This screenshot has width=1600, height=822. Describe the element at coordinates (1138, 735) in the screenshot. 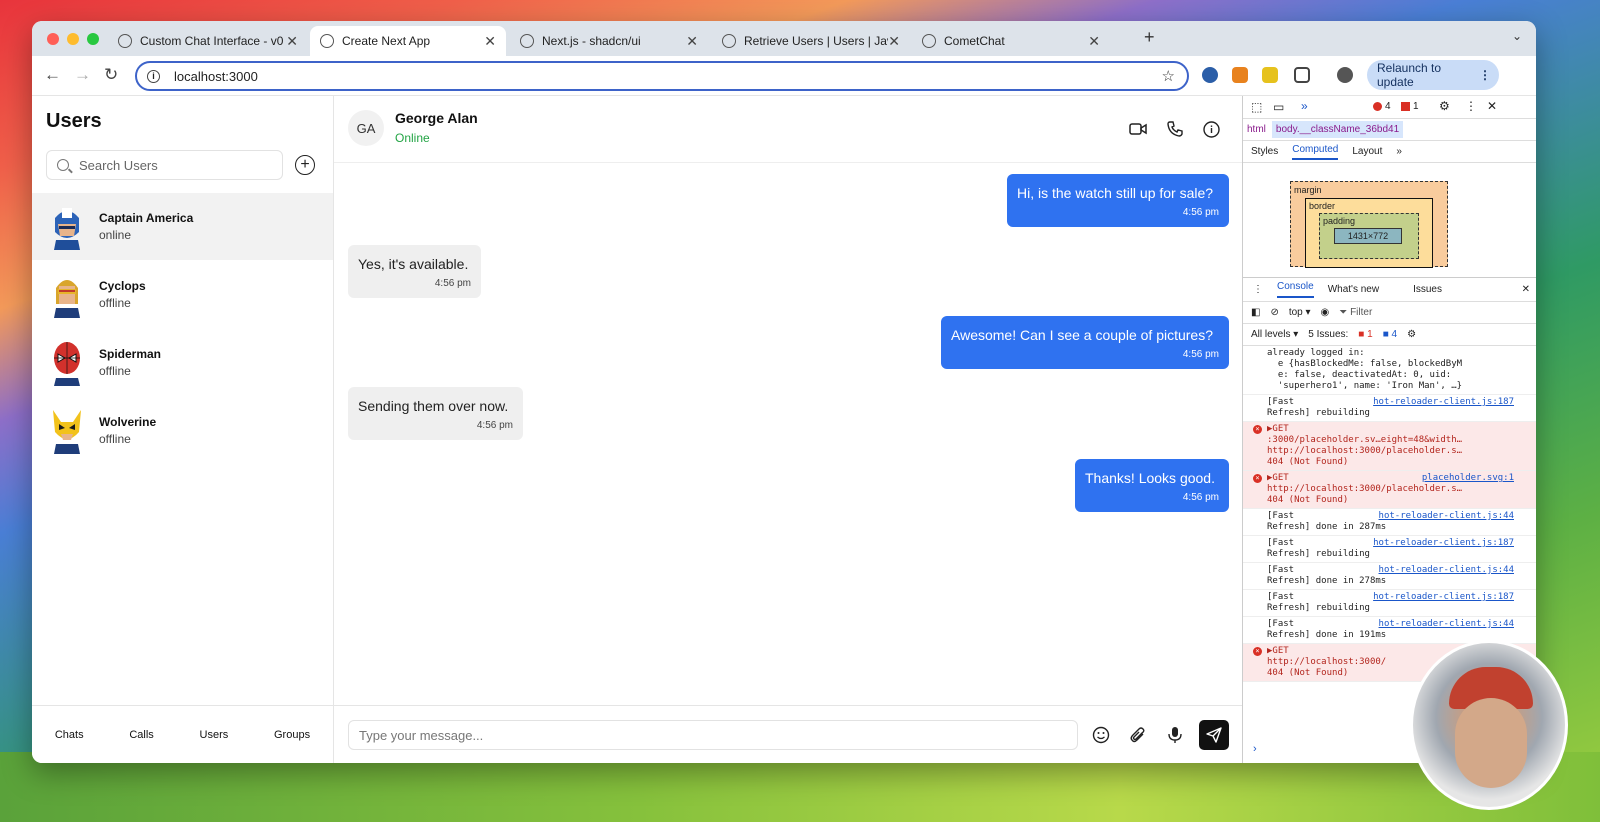

I see `paperclip-icon` at that location.